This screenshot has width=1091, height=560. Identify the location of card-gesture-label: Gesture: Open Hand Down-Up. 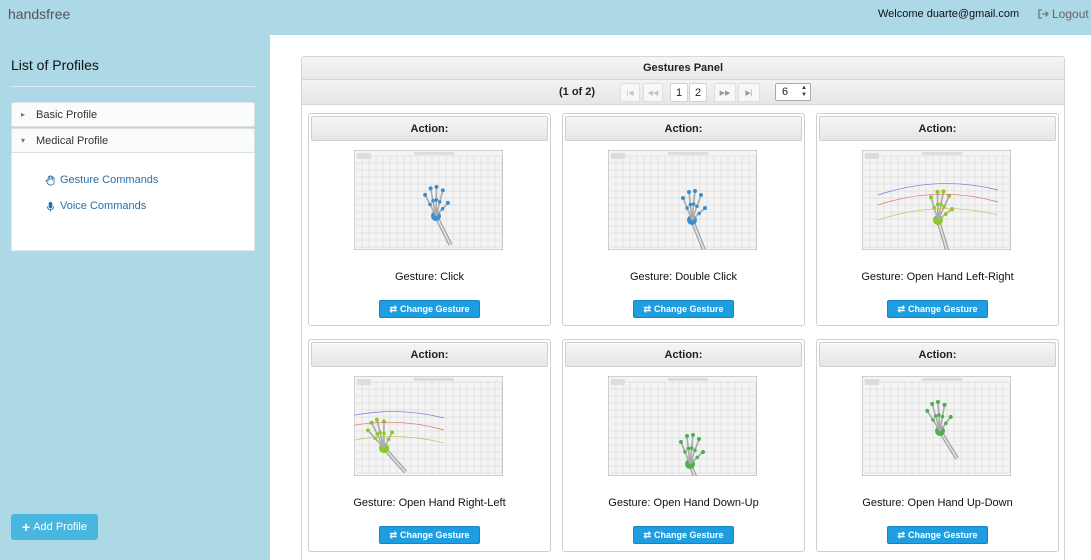
(683, 503).